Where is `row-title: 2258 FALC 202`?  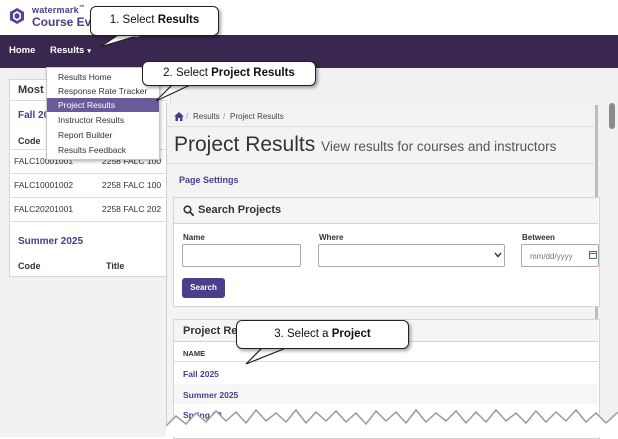 row-title: 2258 FALC 202 is located at coordinates (132, 209).